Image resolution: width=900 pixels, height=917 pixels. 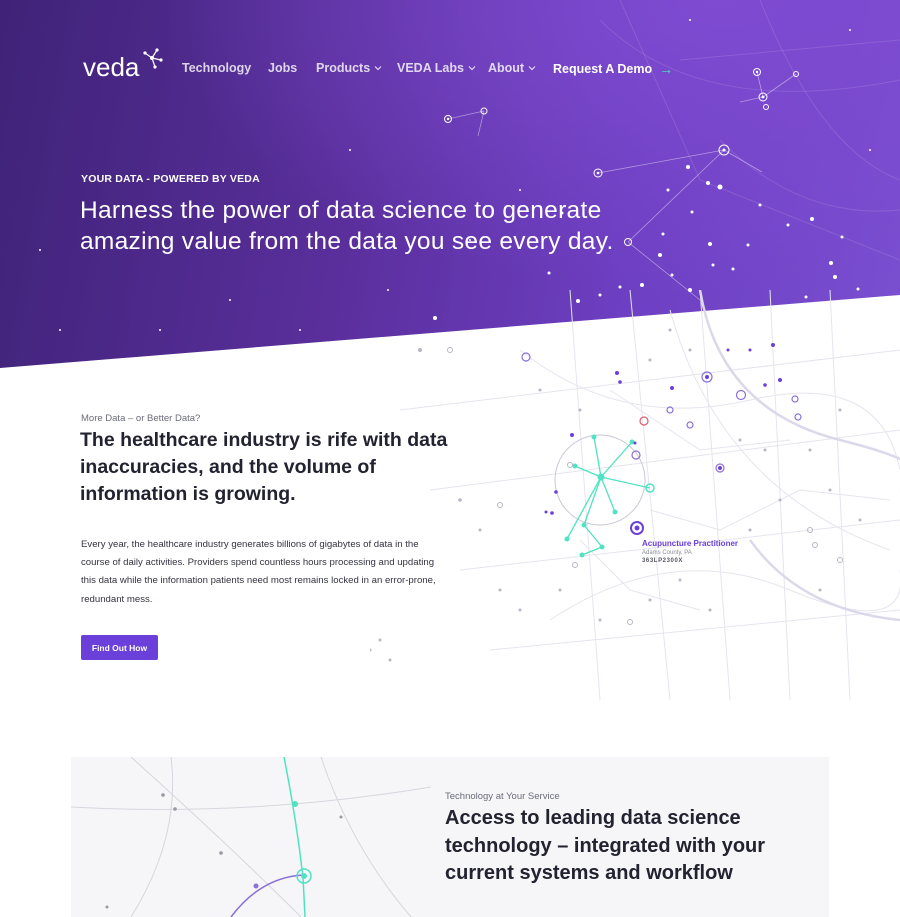 What do you see at coordinates (603, 69) in the screenshot?
I see `request-demo-label: Request A Demo` at bounding box center [603, 69].